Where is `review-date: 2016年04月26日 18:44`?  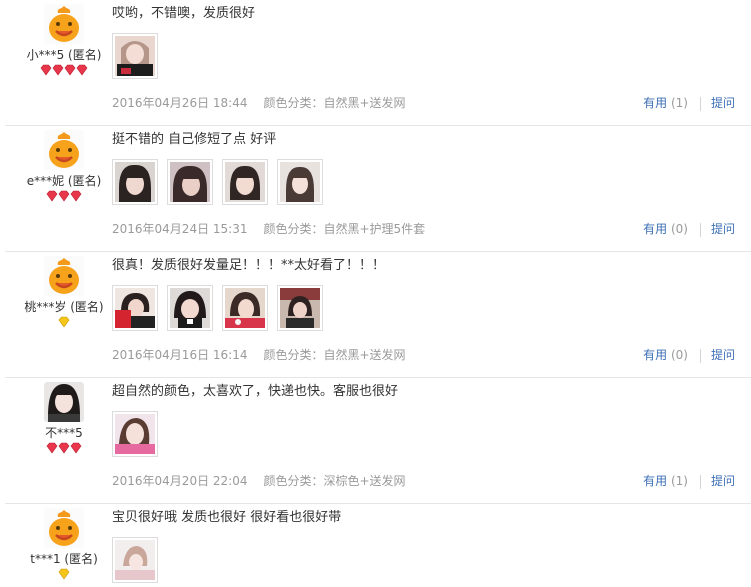 review-date: 2016年04月26日 18:44 is located at coordinates (180, 103).